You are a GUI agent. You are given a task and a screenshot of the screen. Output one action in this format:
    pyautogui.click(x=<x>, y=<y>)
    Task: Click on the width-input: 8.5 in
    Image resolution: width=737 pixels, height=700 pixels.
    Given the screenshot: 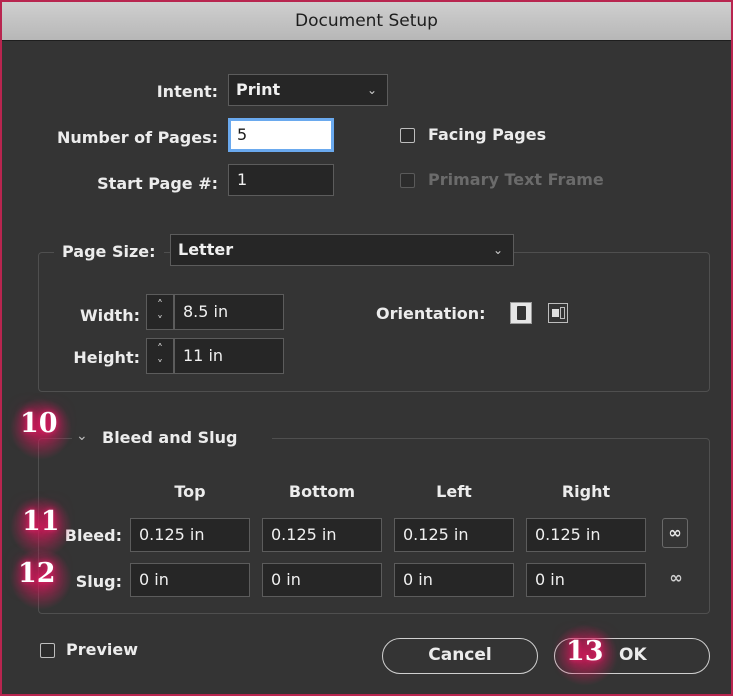 What is the action you would take?
    pyautogui.click(x=229, y=312)
    